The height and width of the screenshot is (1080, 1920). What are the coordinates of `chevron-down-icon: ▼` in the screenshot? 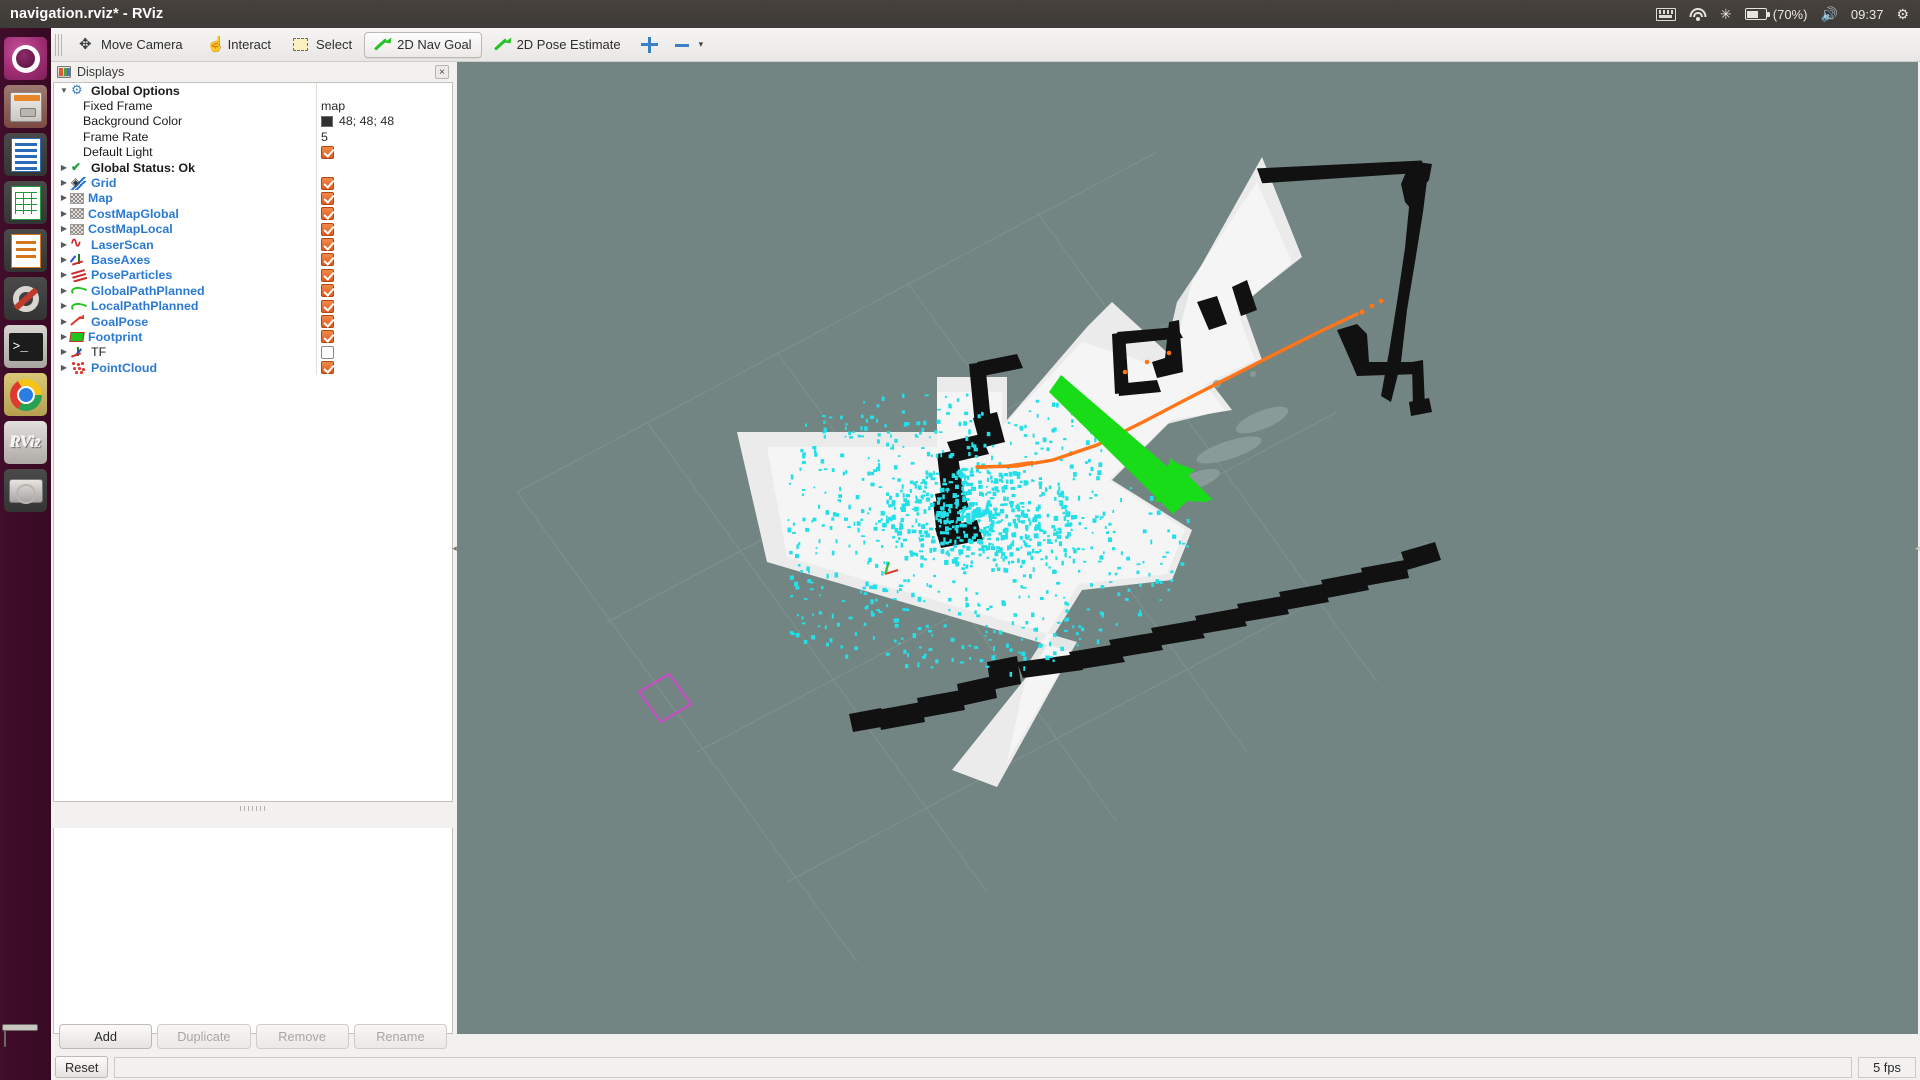 It's located at (64, 90).